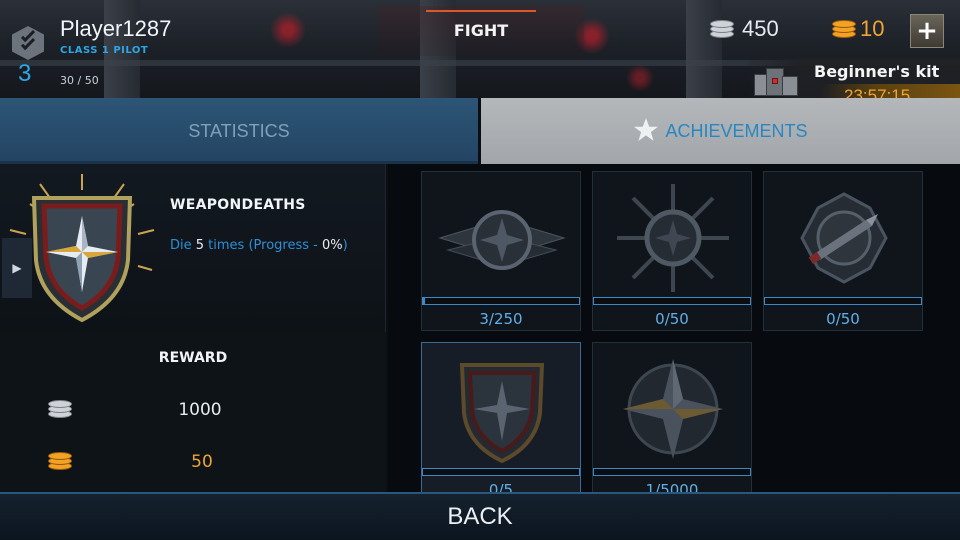  What do you see at coordinates (104, 50) in the screenshot?
I see `player-class: CLASS 1 PILOT` at bounding box center [104, 50].